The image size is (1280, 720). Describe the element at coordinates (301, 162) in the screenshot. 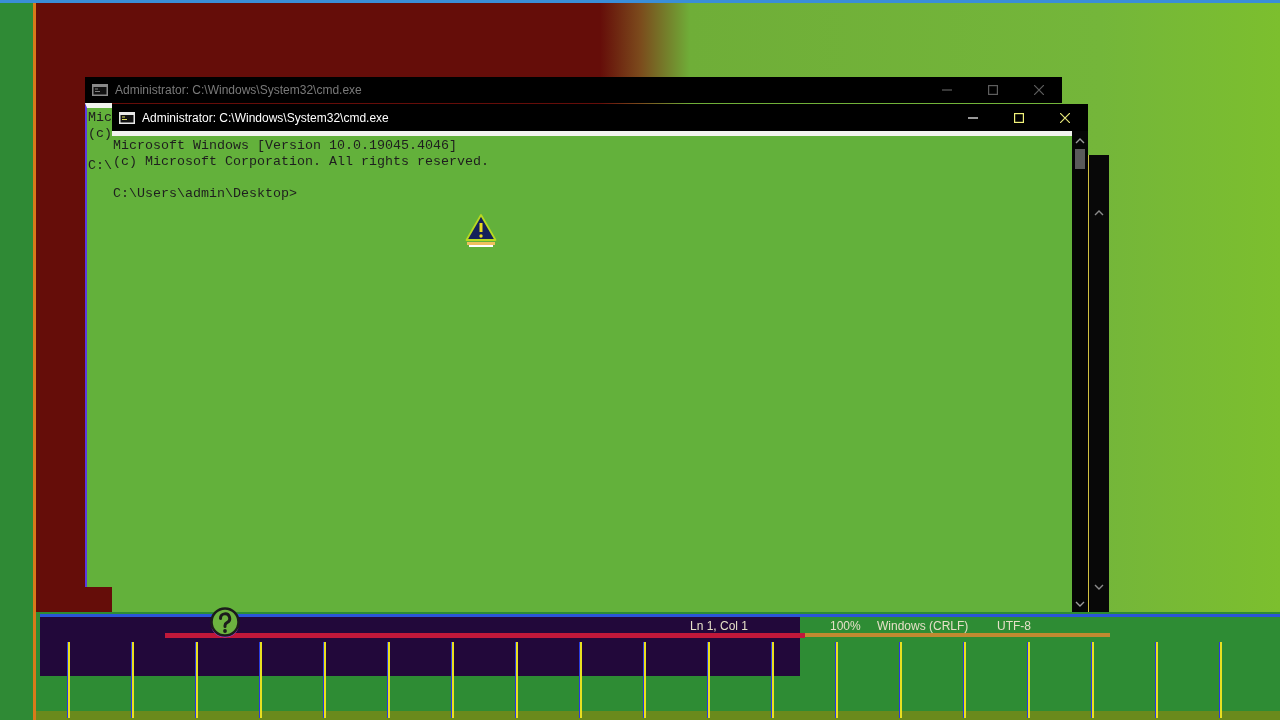

I see `console-line: (c) Microsoft Corporation. All rights reserved.` at that location.